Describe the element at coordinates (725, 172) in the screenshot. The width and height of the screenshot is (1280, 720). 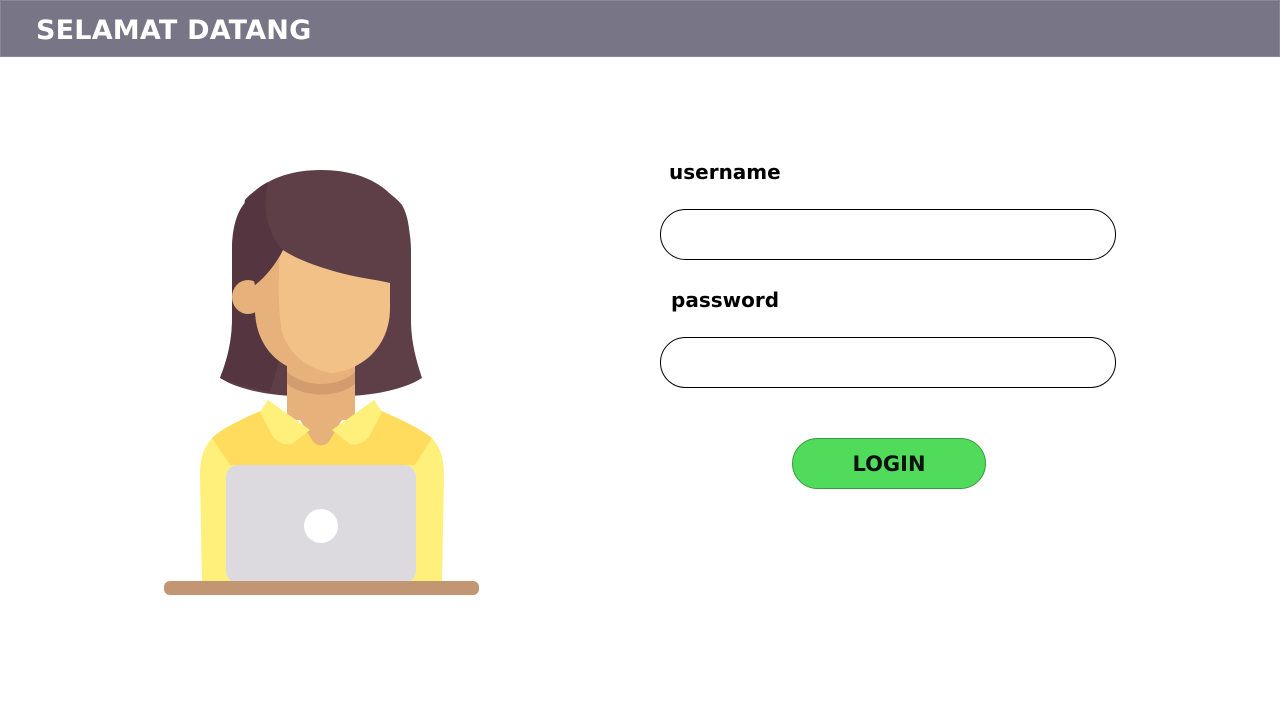
I see `username-label: username` at that location.